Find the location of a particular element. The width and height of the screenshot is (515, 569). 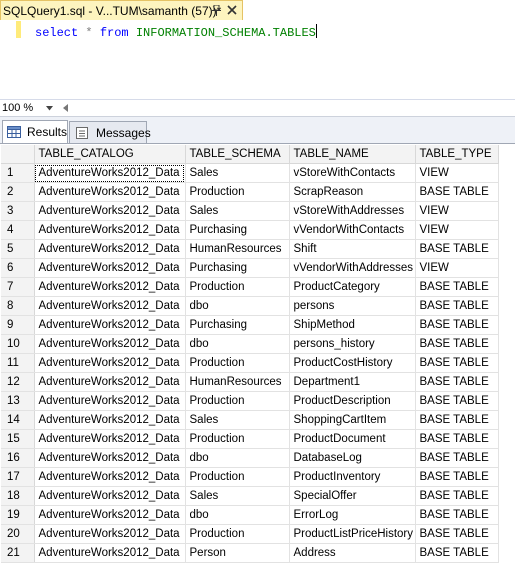

row-number: 7 is located at coordinates (18, 287).